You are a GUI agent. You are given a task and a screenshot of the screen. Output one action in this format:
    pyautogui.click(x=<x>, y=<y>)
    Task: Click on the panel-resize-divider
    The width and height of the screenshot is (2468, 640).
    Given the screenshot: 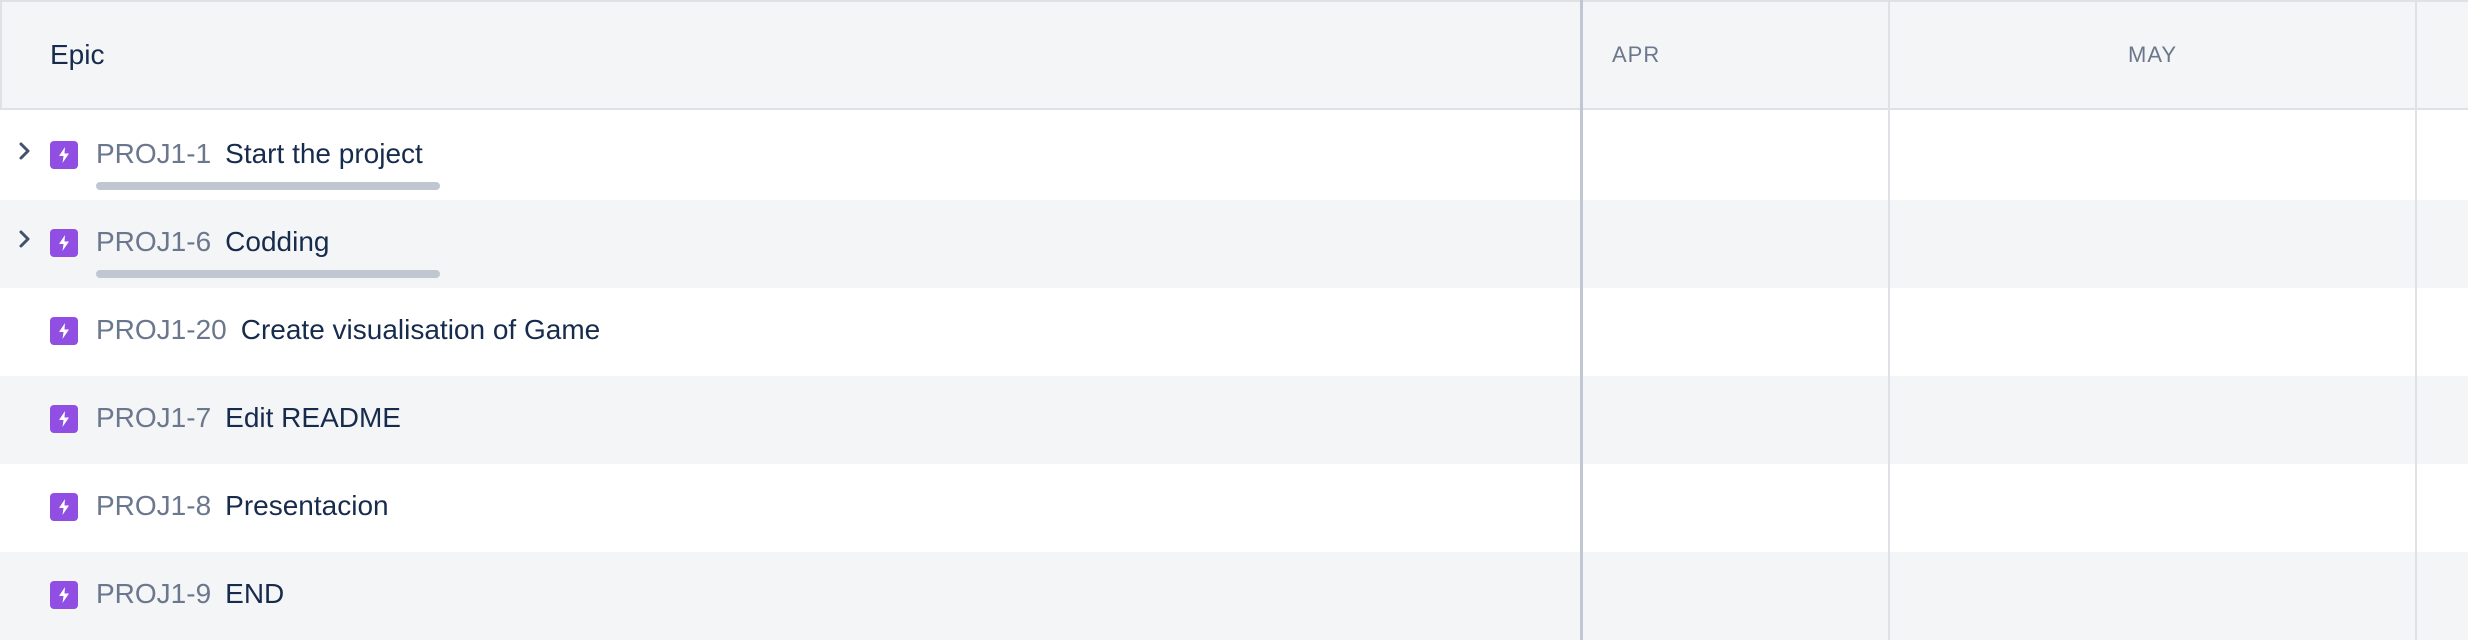 What is the action you would take?
    pyautogui.click(x=1581, y=320)
    